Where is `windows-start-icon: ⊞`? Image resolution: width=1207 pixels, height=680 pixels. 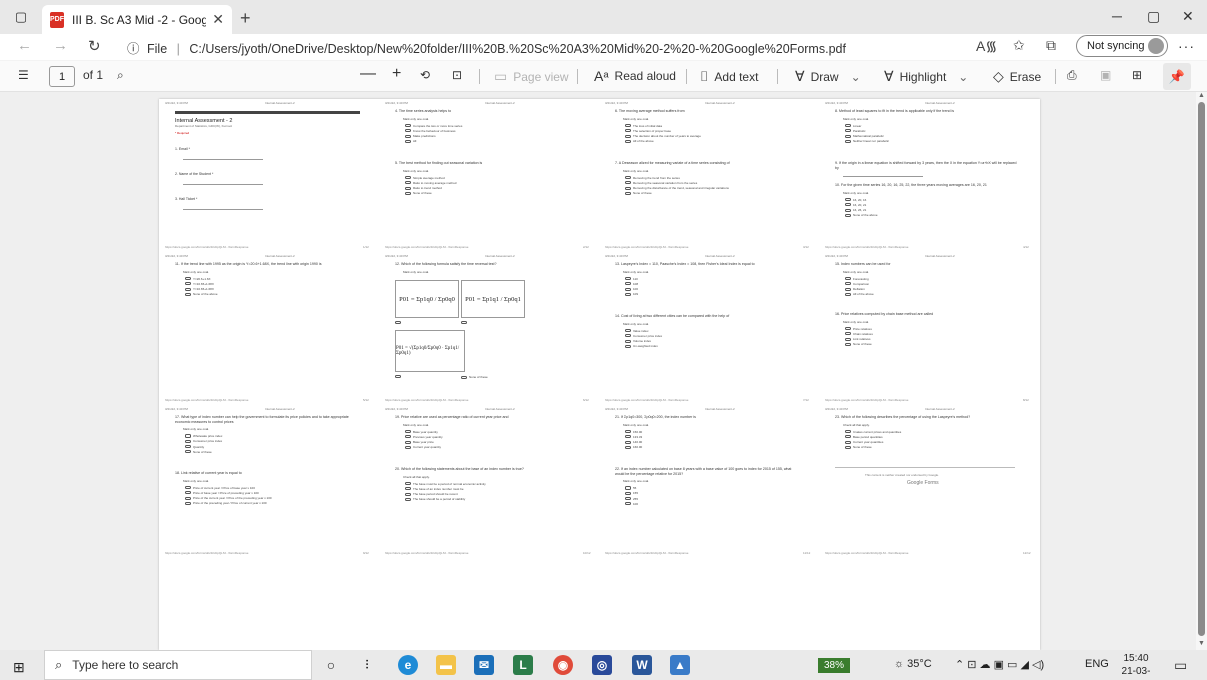 windows-start-icon: ⊞ is located at coordinates (19, 667).